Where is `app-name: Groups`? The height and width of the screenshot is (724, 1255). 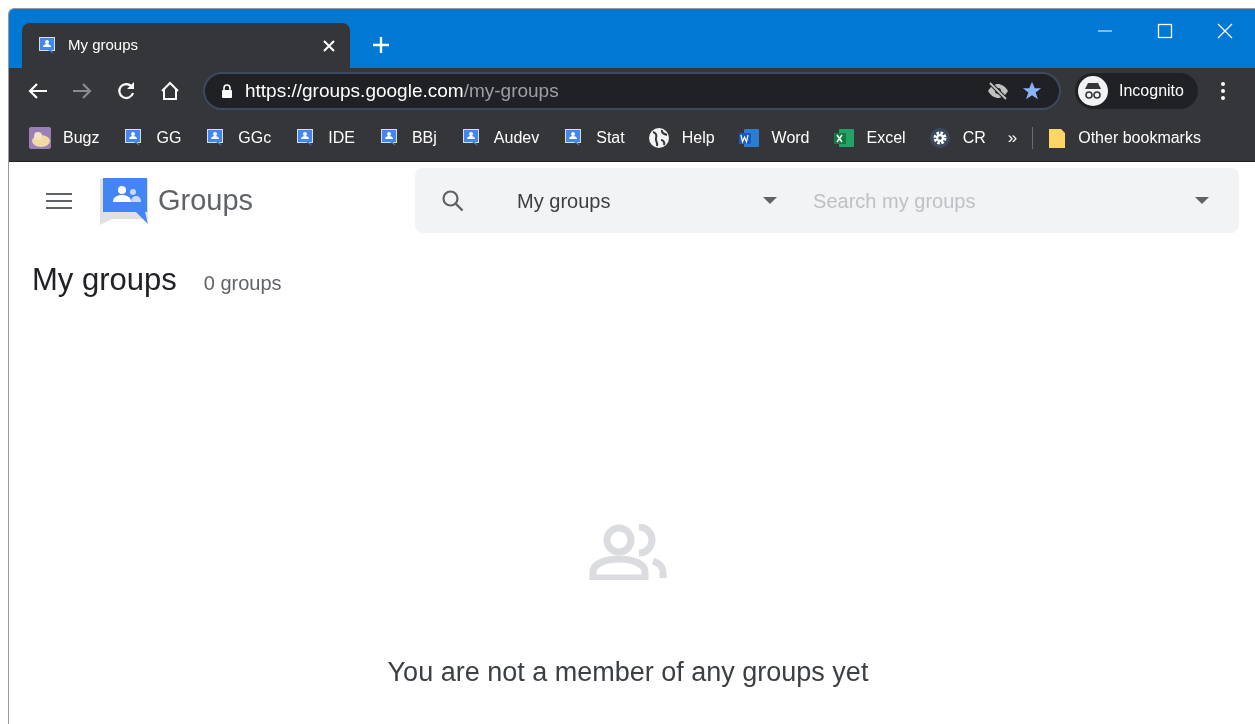
app-name: Groups is located at coordinates (206, 200).